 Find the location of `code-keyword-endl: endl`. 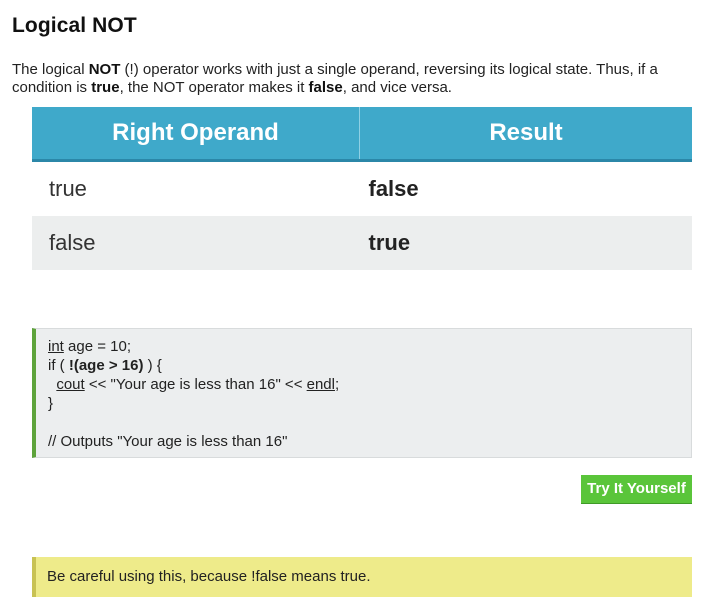

code-keyword-endl: endl is located at coordinates (321, 384).